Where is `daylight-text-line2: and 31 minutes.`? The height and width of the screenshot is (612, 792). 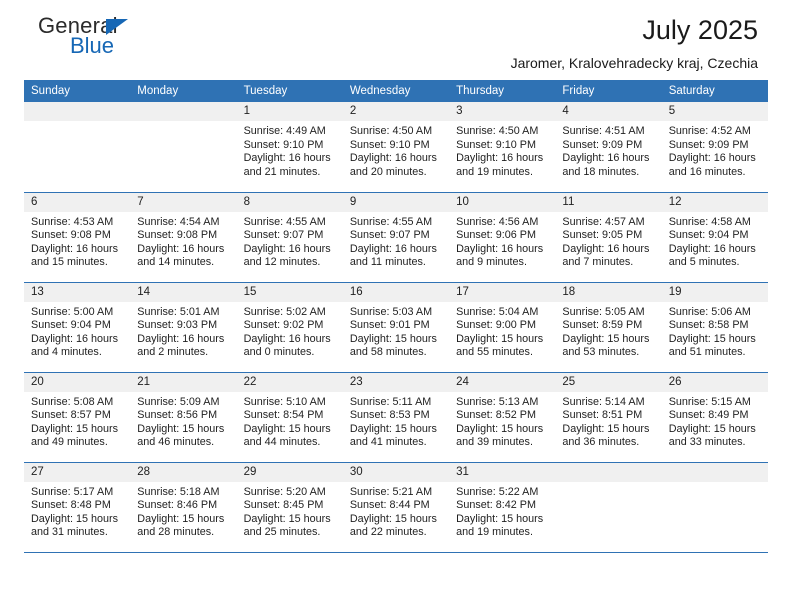 daylight-text-line2: and 31 minutes. is located at coordinates (69, 532).